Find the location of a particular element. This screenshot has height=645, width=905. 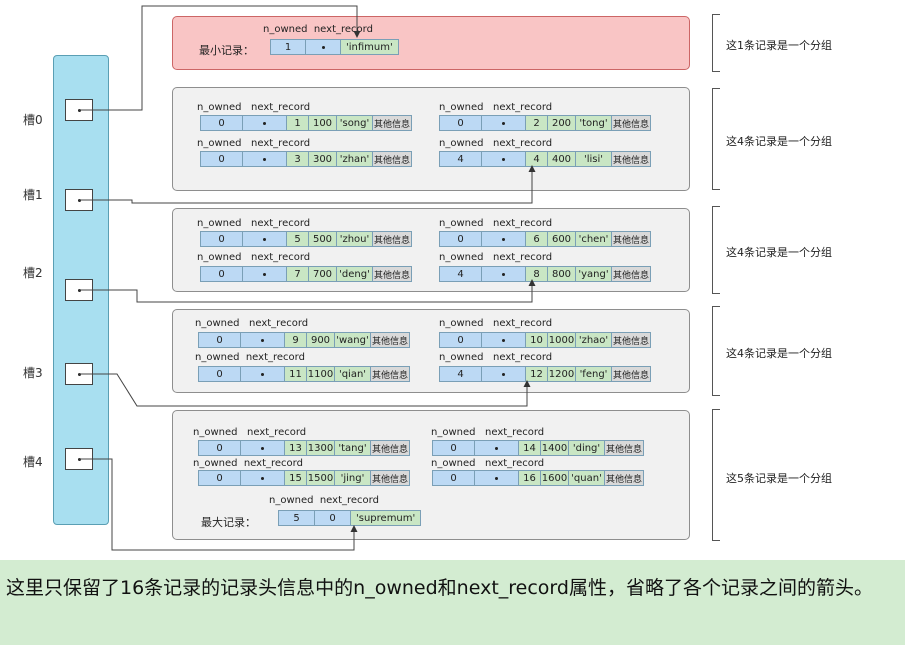

group1-header-right-a: n_owned next_record is located at coordinates (496, 107).